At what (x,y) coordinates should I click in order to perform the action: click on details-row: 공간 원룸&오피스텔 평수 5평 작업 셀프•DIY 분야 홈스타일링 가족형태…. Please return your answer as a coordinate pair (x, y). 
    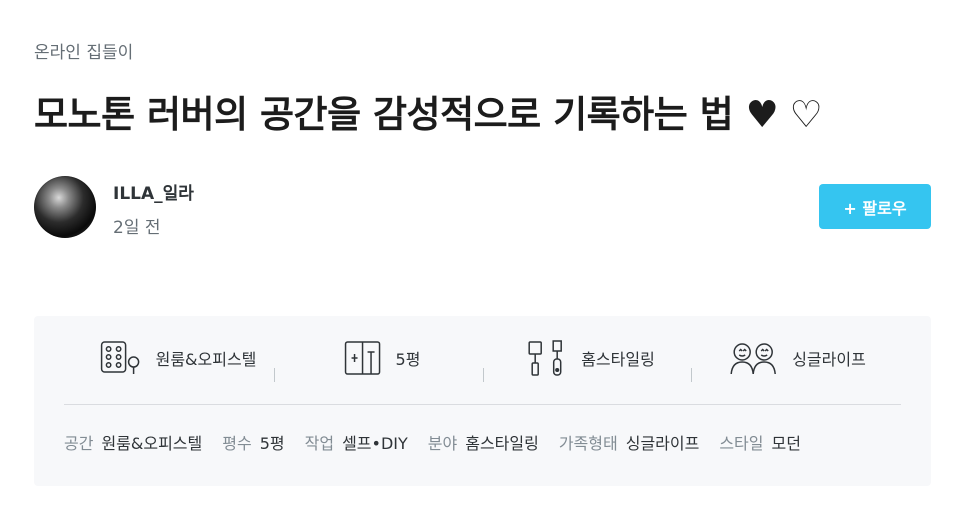
    Looking at the image, I should click on (432, 442).